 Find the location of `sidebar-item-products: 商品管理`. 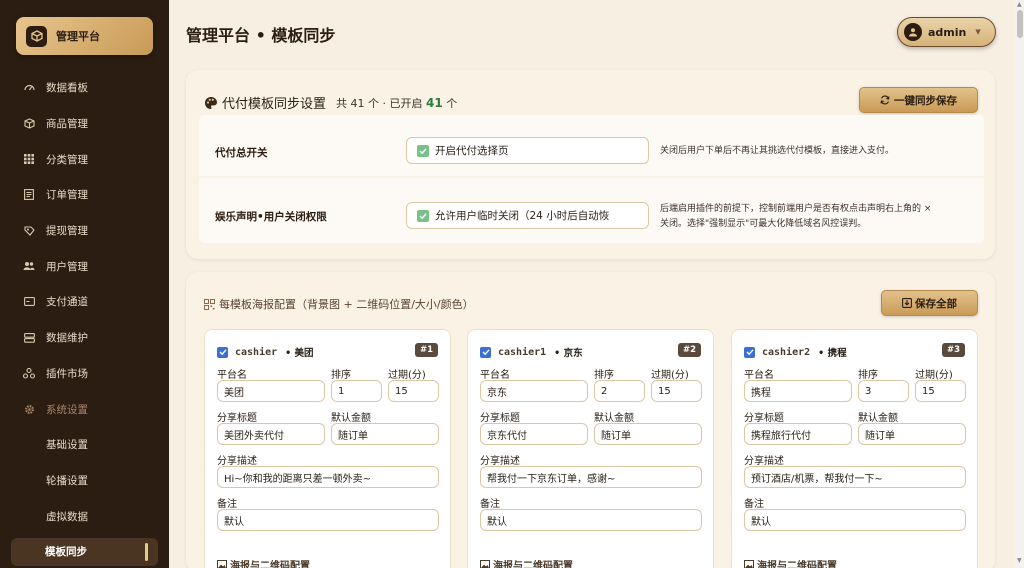

sidebar-item-products: 商品管理 is located at coordinates (84, 124).